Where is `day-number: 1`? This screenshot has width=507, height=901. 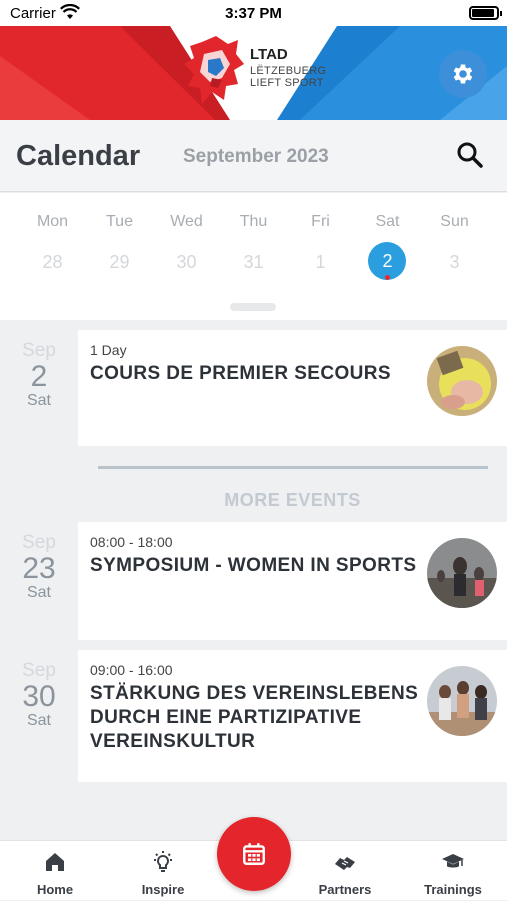
day-number: 1 is located at coordinates (320, 262).